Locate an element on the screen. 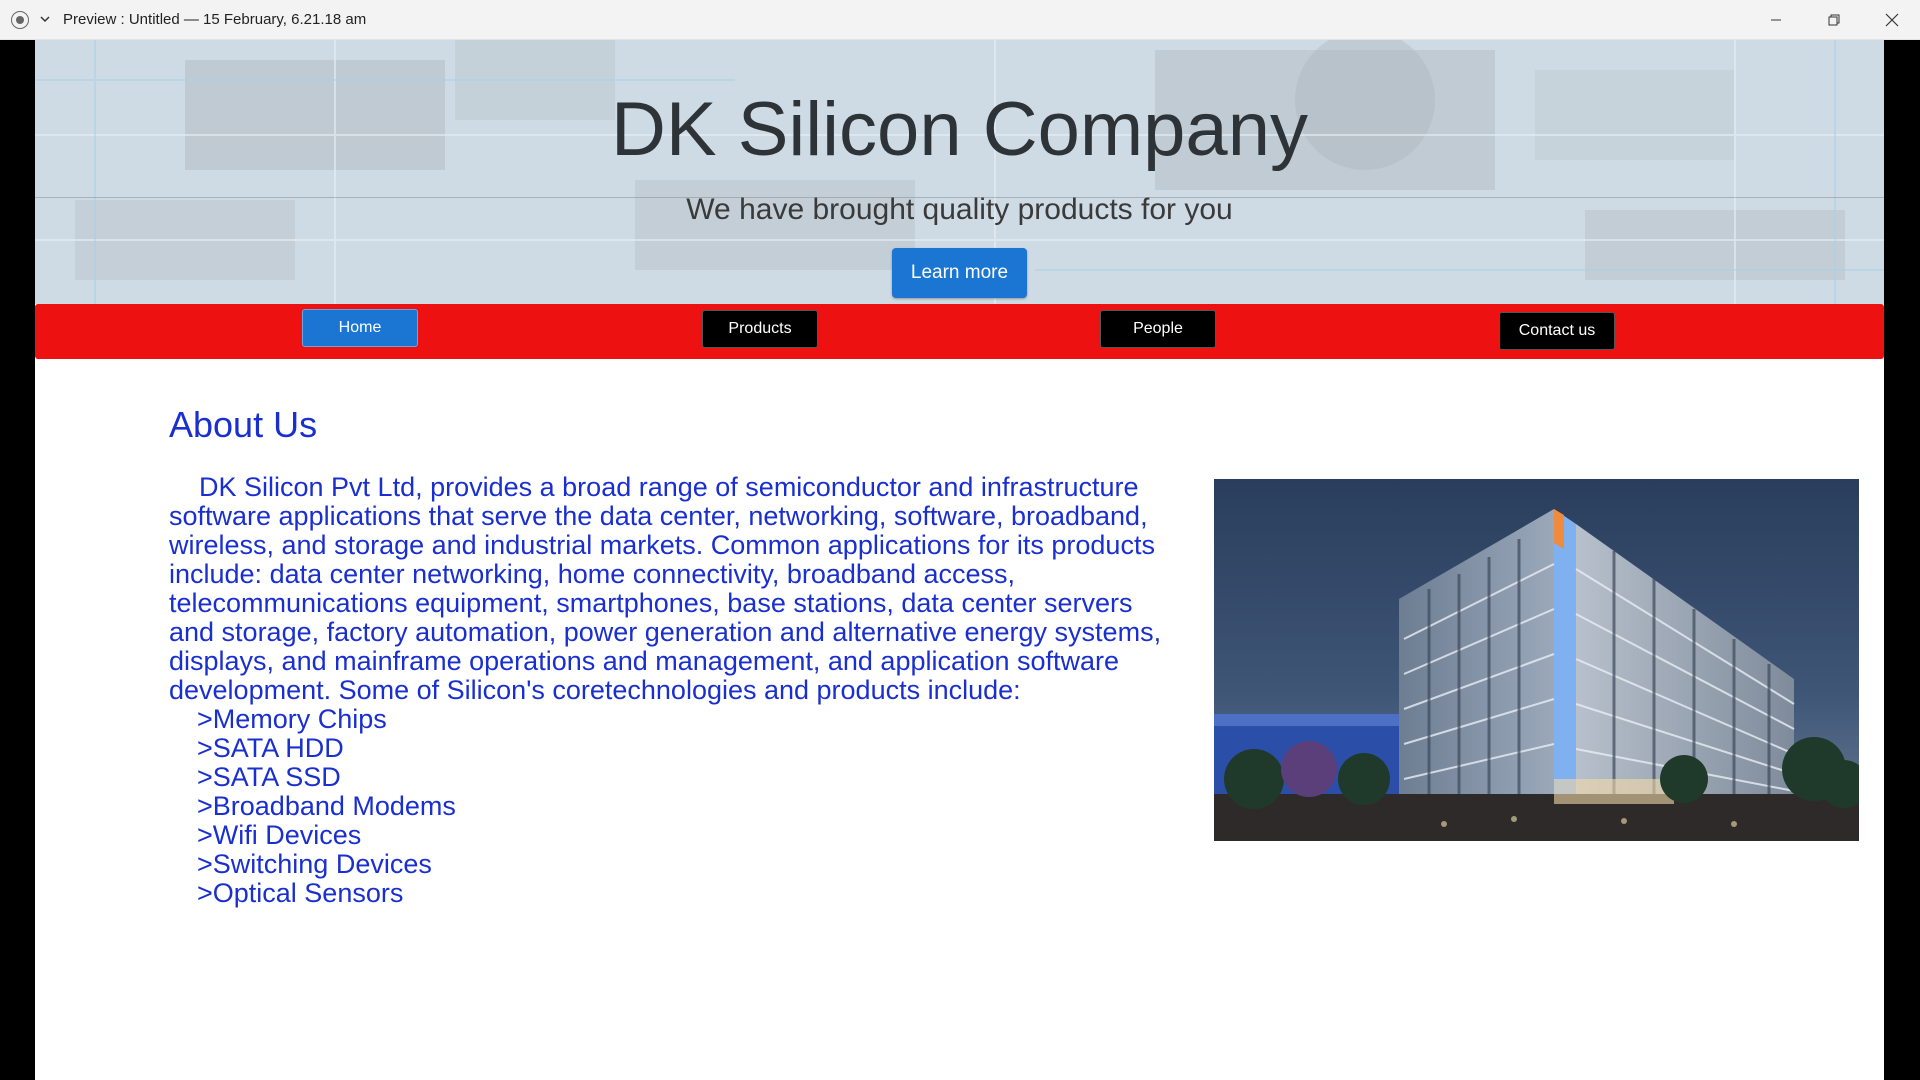 Image resolution: width=1920 pixels, height=1080 pixels. company-title: DK Silicon Company is located at coordinates (959, 129).